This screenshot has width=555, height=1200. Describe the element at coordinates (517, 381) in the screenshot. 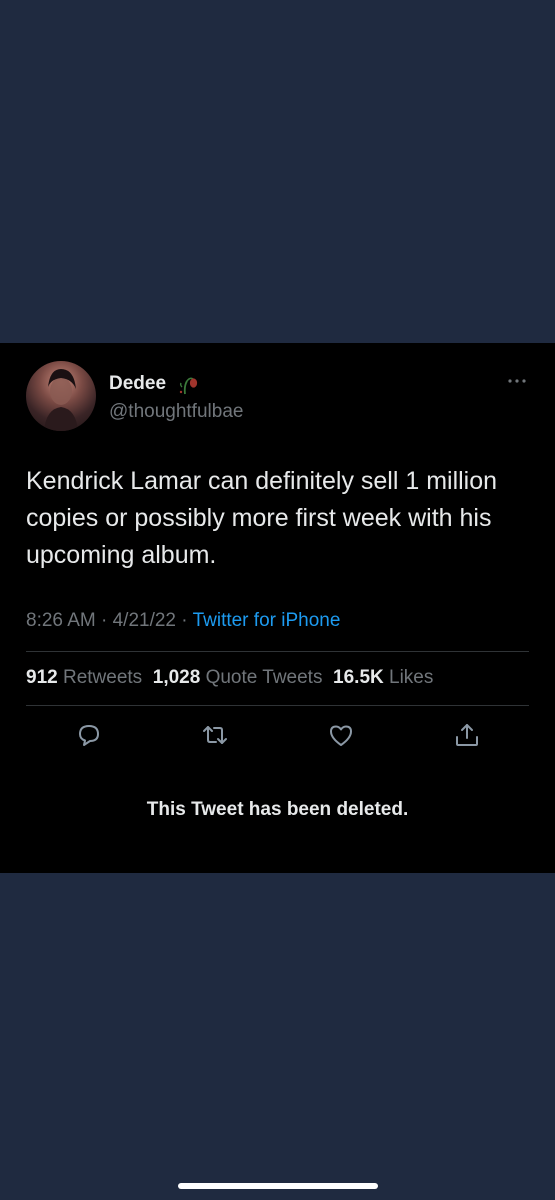

I see `more-options-icon` at that location.